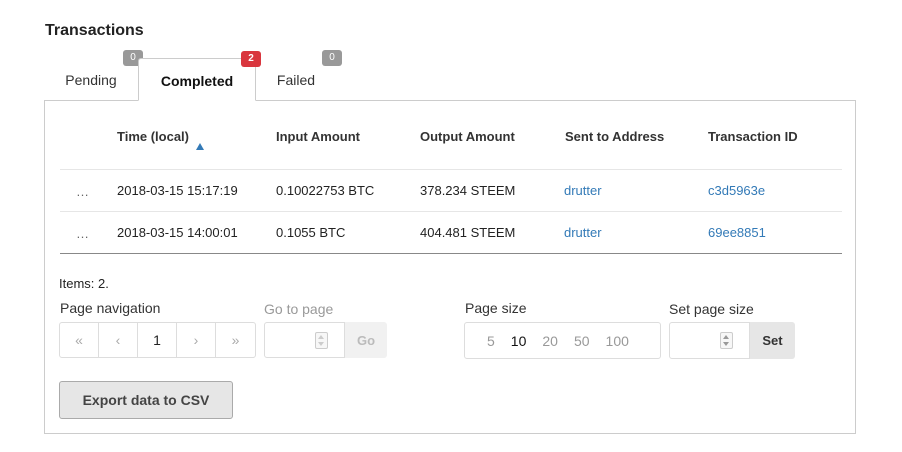  I want to click on set-page-size-button: Set, so click(772, 340).